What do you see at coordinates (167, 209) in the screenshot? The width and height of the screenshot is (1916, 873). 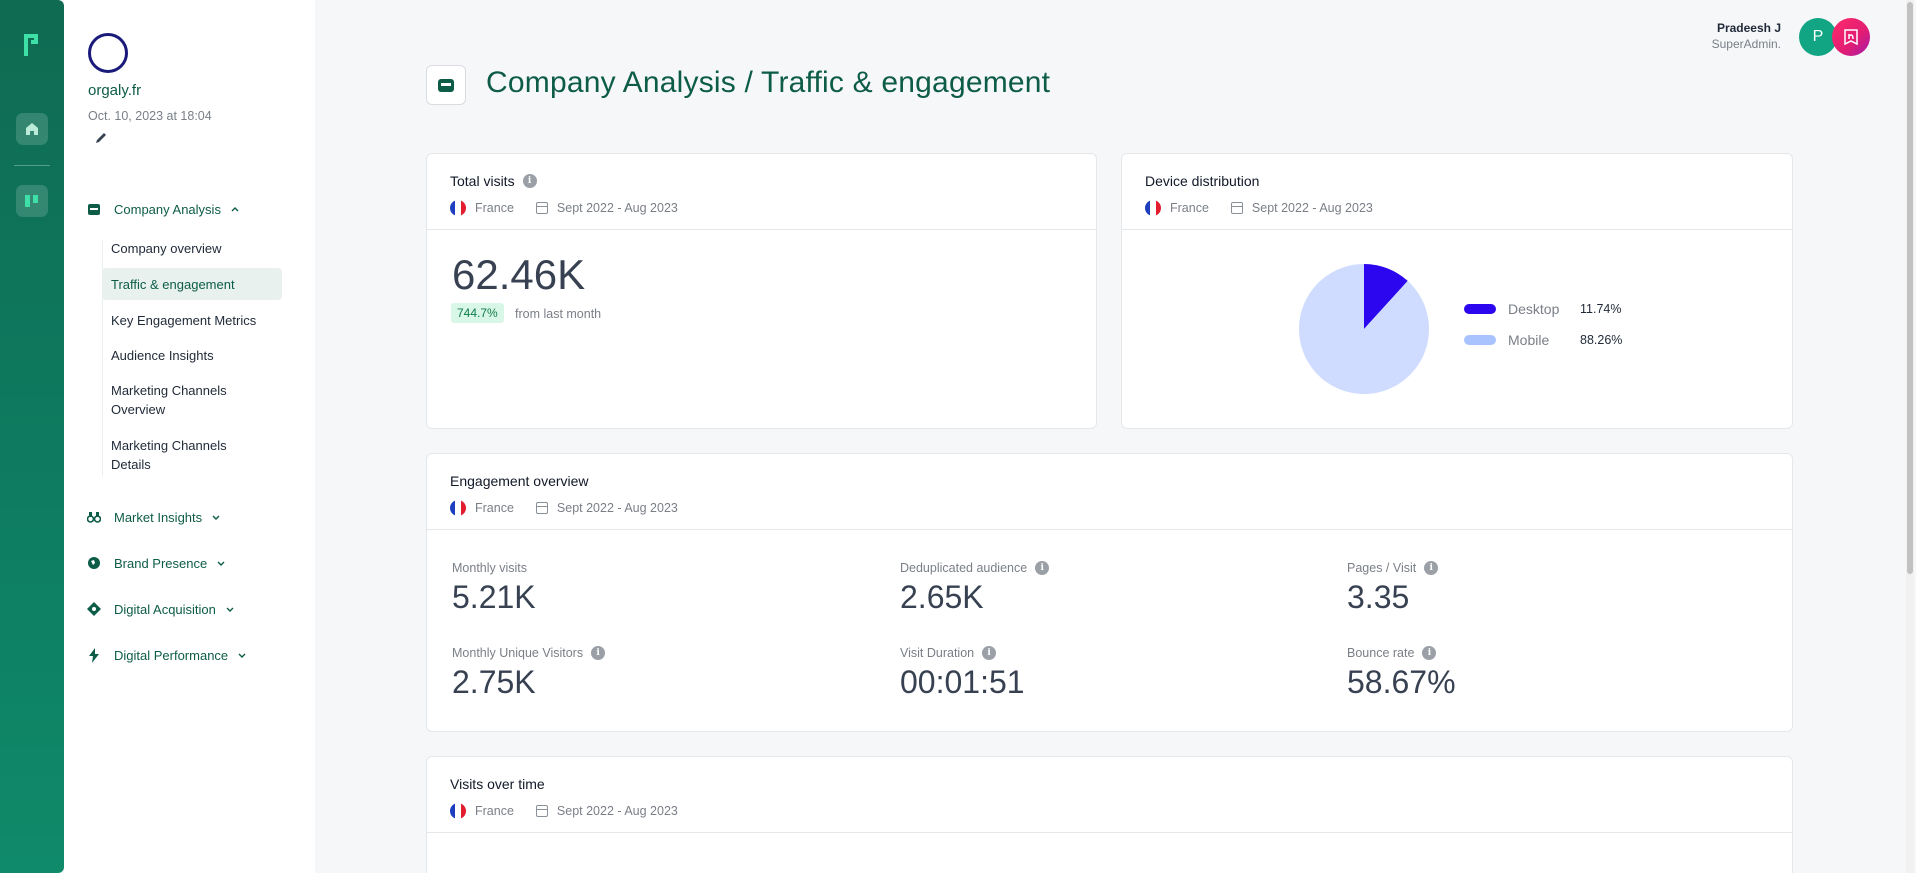 I see `nav-section-label: Company Analysis` at bounding box center [167, 209].